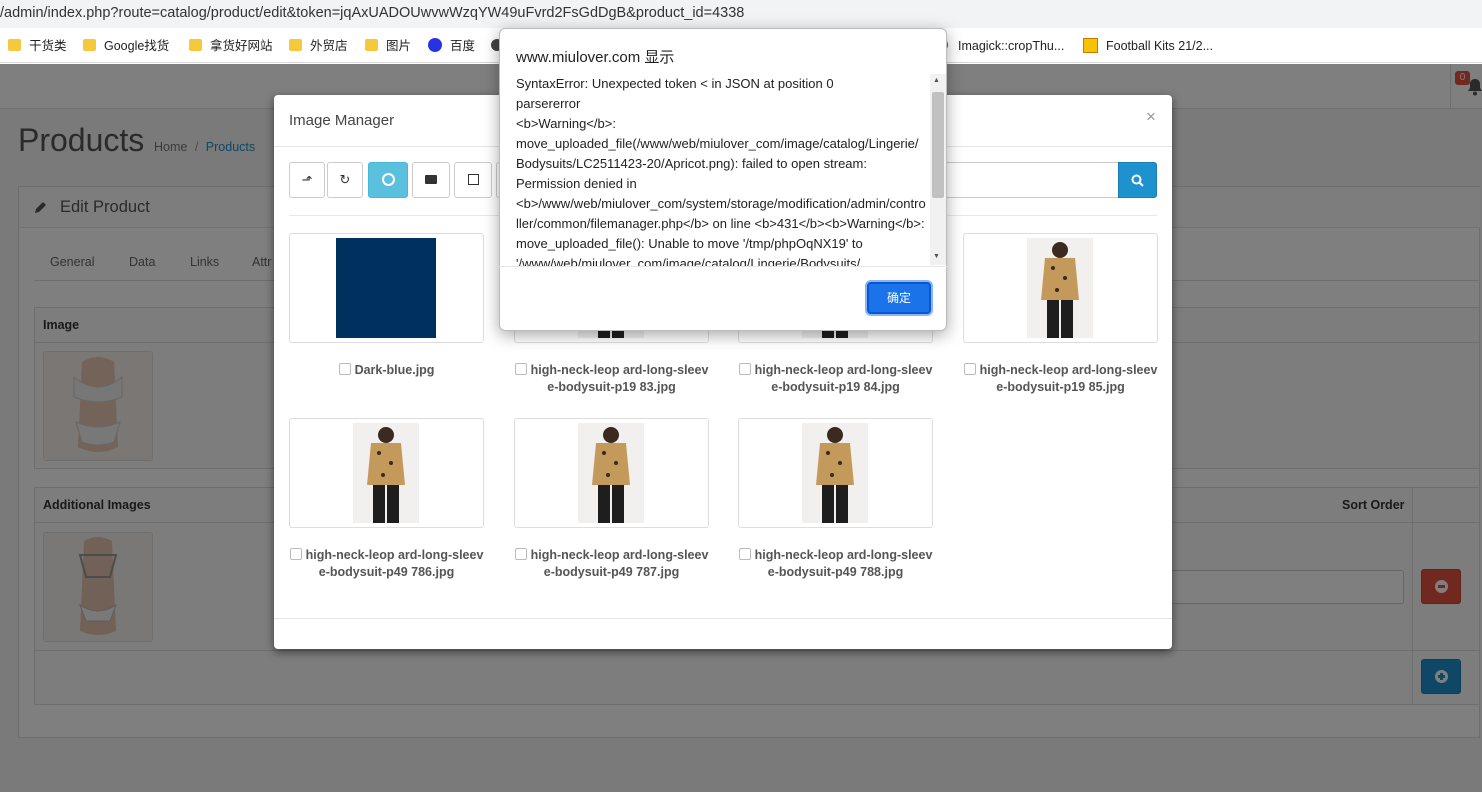 The height and width of the screenshot is (792, 1482). I want to click on bookmark-label: 拿货好网站, so click(241, 46).